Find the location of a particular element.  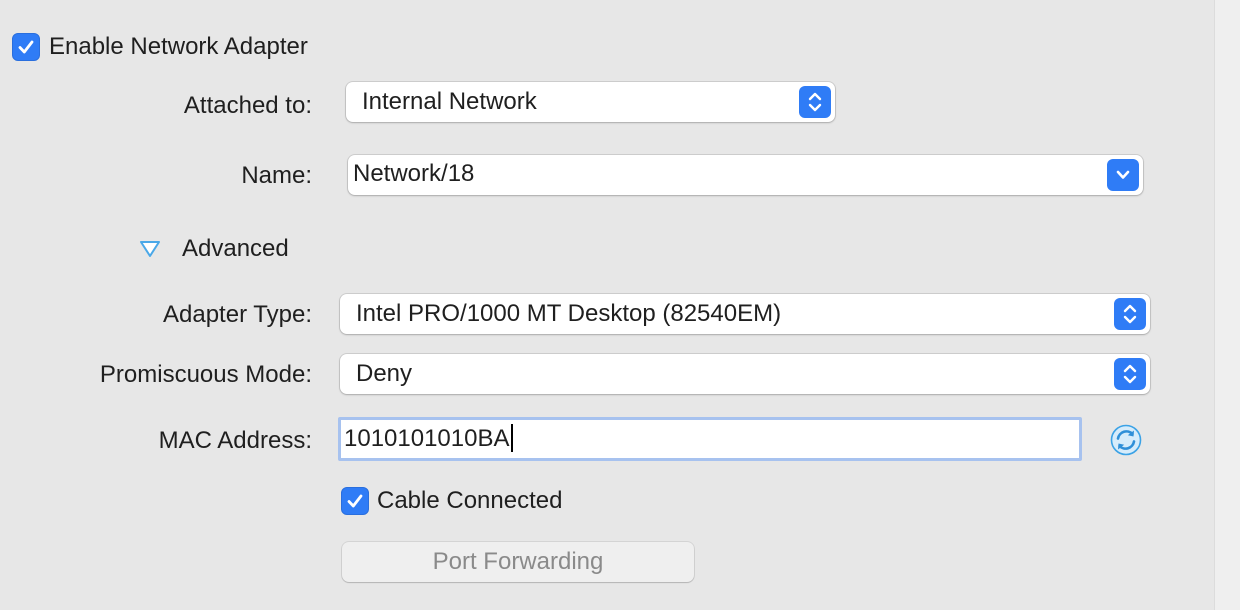

cable-connected-checkbox is located at coordinates (355, 501).